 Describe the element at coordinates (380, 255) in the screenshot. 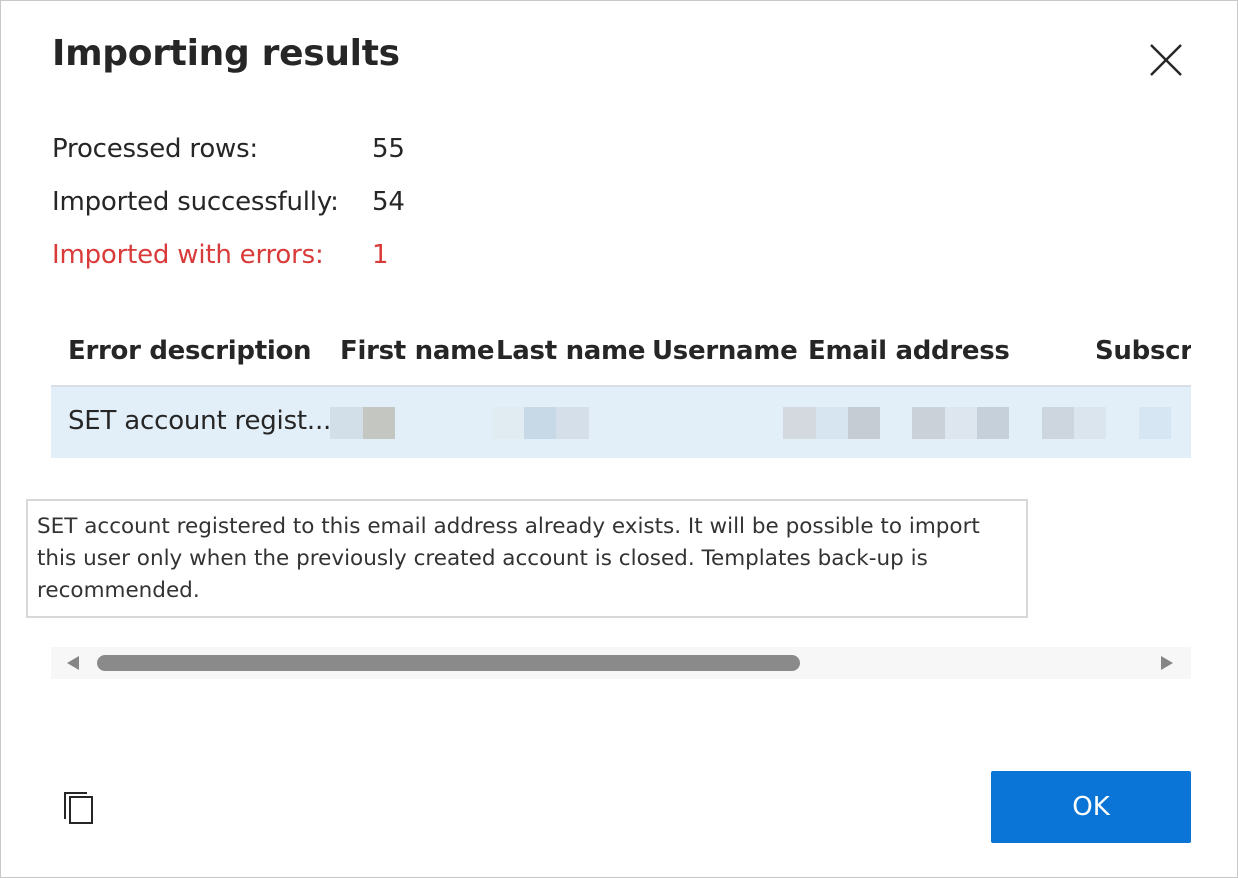

I see `stat-value: 1` at that location.